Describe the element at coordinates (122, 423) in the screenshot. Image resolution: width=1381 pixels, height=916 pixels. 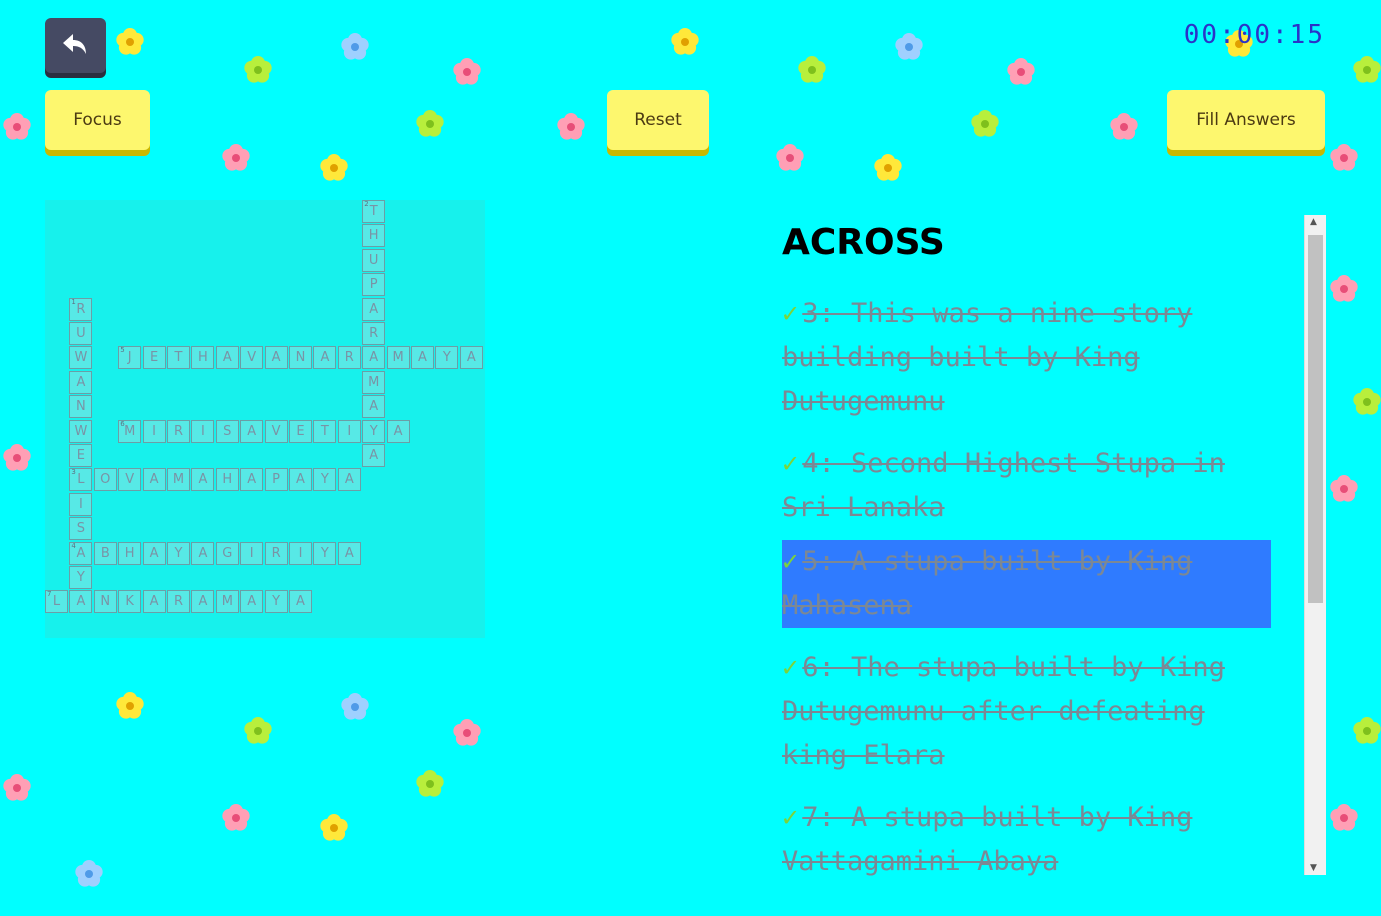
I see `cell-number: 6` at that location.